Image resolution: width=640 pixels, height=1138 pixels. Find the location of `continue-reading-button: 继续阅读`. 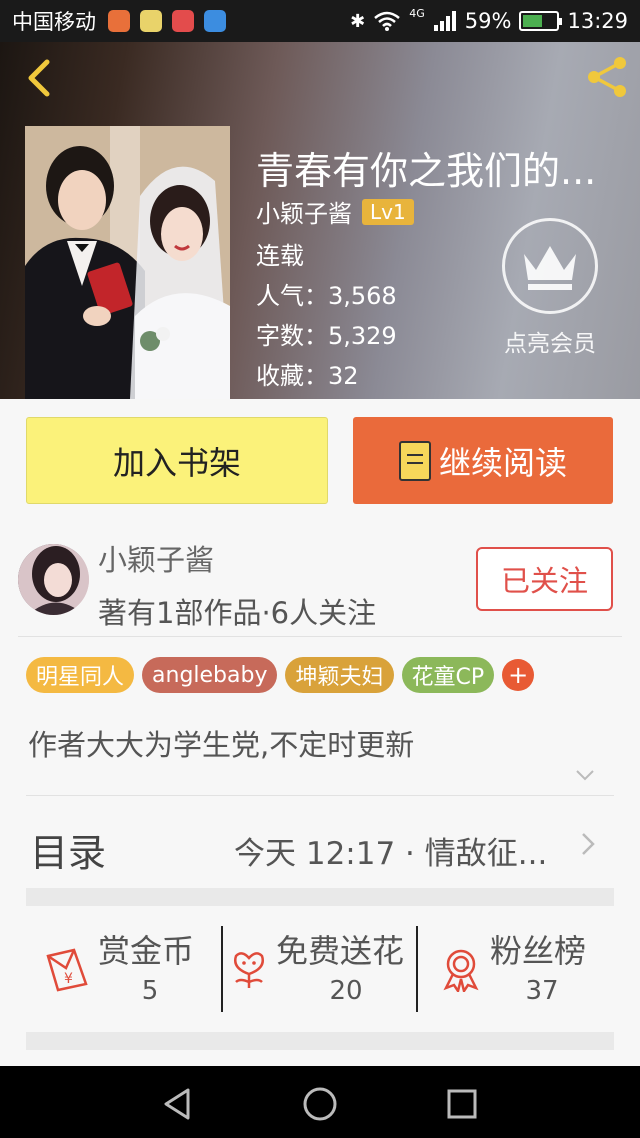

continue-reading-button: 继续阅读 is located at coordinates (483, 460).